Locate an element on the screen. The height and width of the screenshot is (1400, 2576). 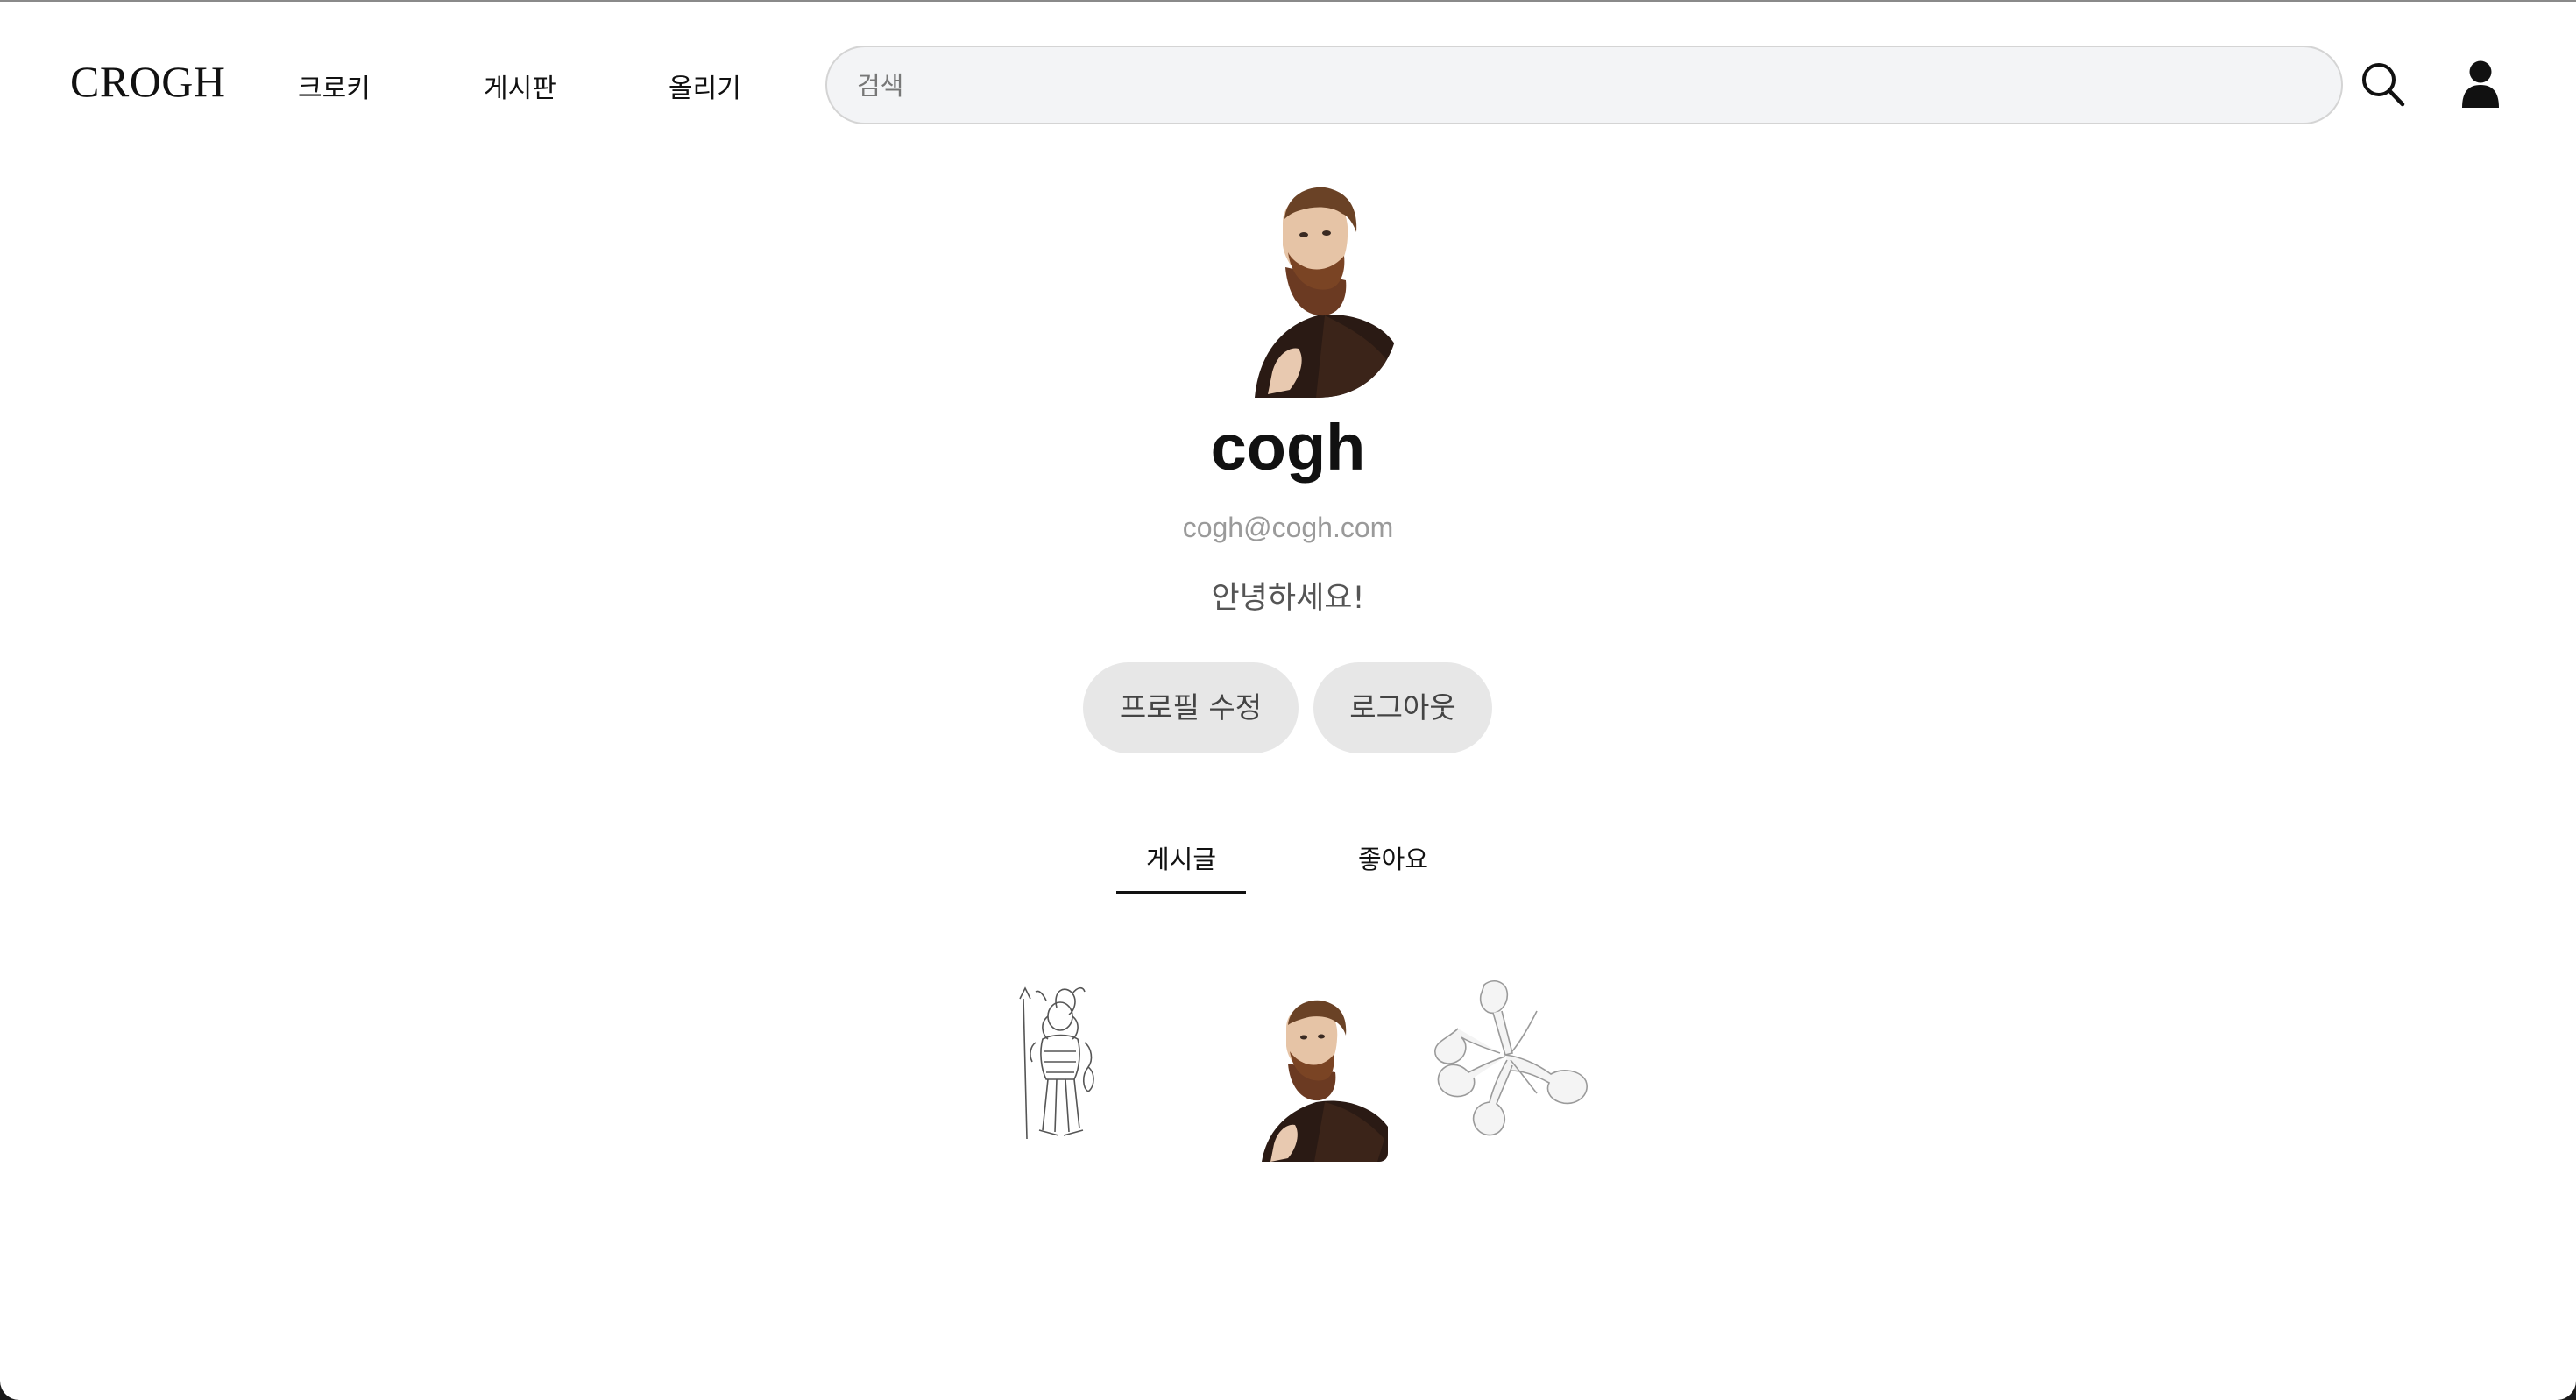
search-input is located at coordinates (1584, 85).